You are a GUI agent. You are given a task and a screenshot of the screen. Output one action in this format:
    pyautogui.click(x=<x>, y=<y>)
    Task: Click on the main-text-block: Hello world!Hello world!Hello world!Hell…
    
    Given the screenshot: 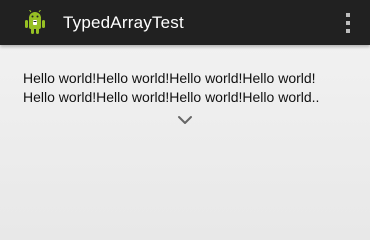 What is the action you would take?
    pyautogui.click(x=188, y=88)
    